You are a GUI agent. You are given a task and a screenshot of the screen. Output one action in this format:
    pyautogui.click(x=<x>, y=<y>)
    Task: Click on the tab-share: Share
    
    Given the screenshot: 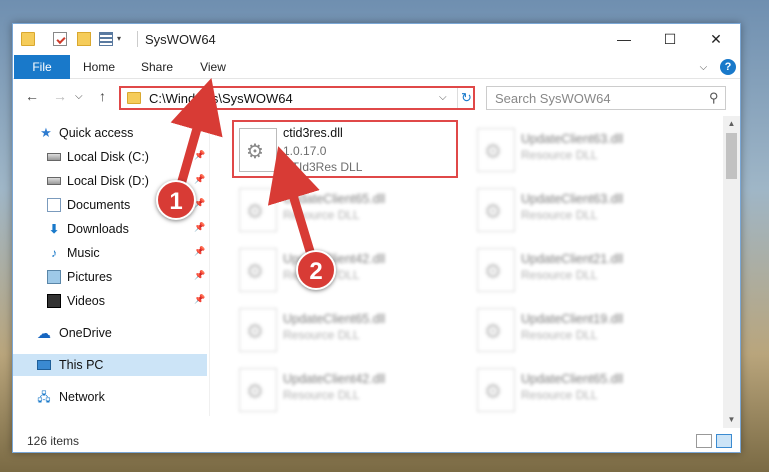 What is the action you would take?
    pyautogui.click(x=157, y=67)
    